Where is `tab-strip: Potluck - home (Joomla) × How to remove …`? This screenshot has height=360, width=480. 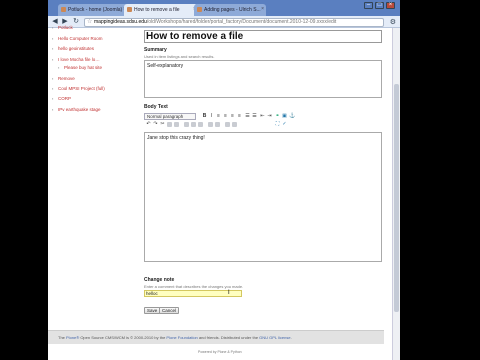
tab-strip: Potluck - home (Joomla) × How to remove … is located at coordinates (224, 8).